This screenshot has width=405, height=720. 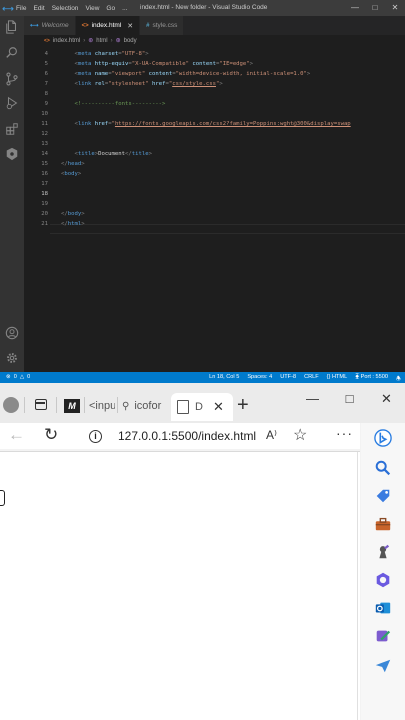 I want to click on drop-icon, so click(x=383, y=636).